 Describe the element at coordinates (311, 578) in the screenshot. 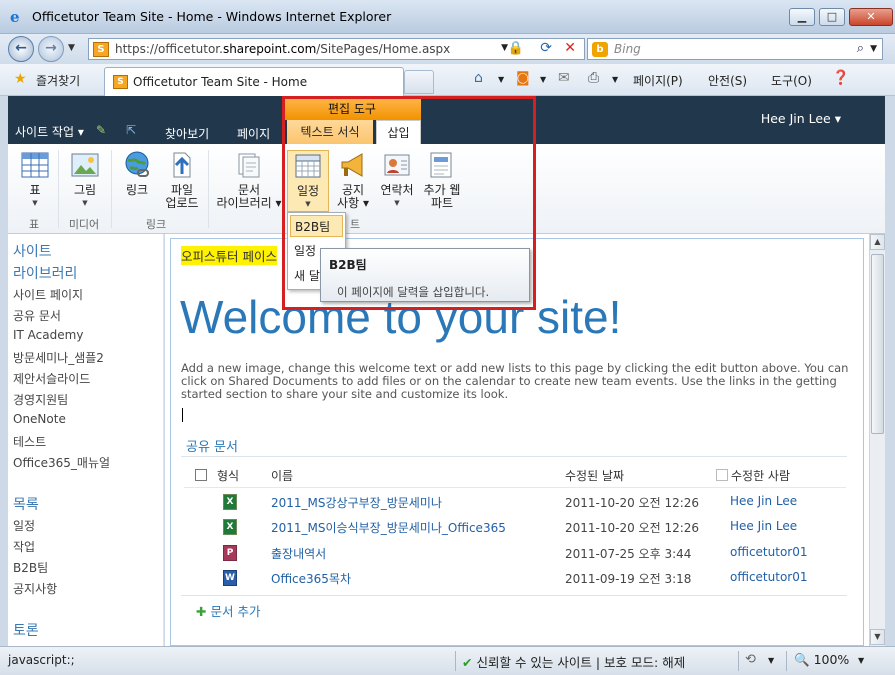

I see `document-name: Office365목차` at that location.